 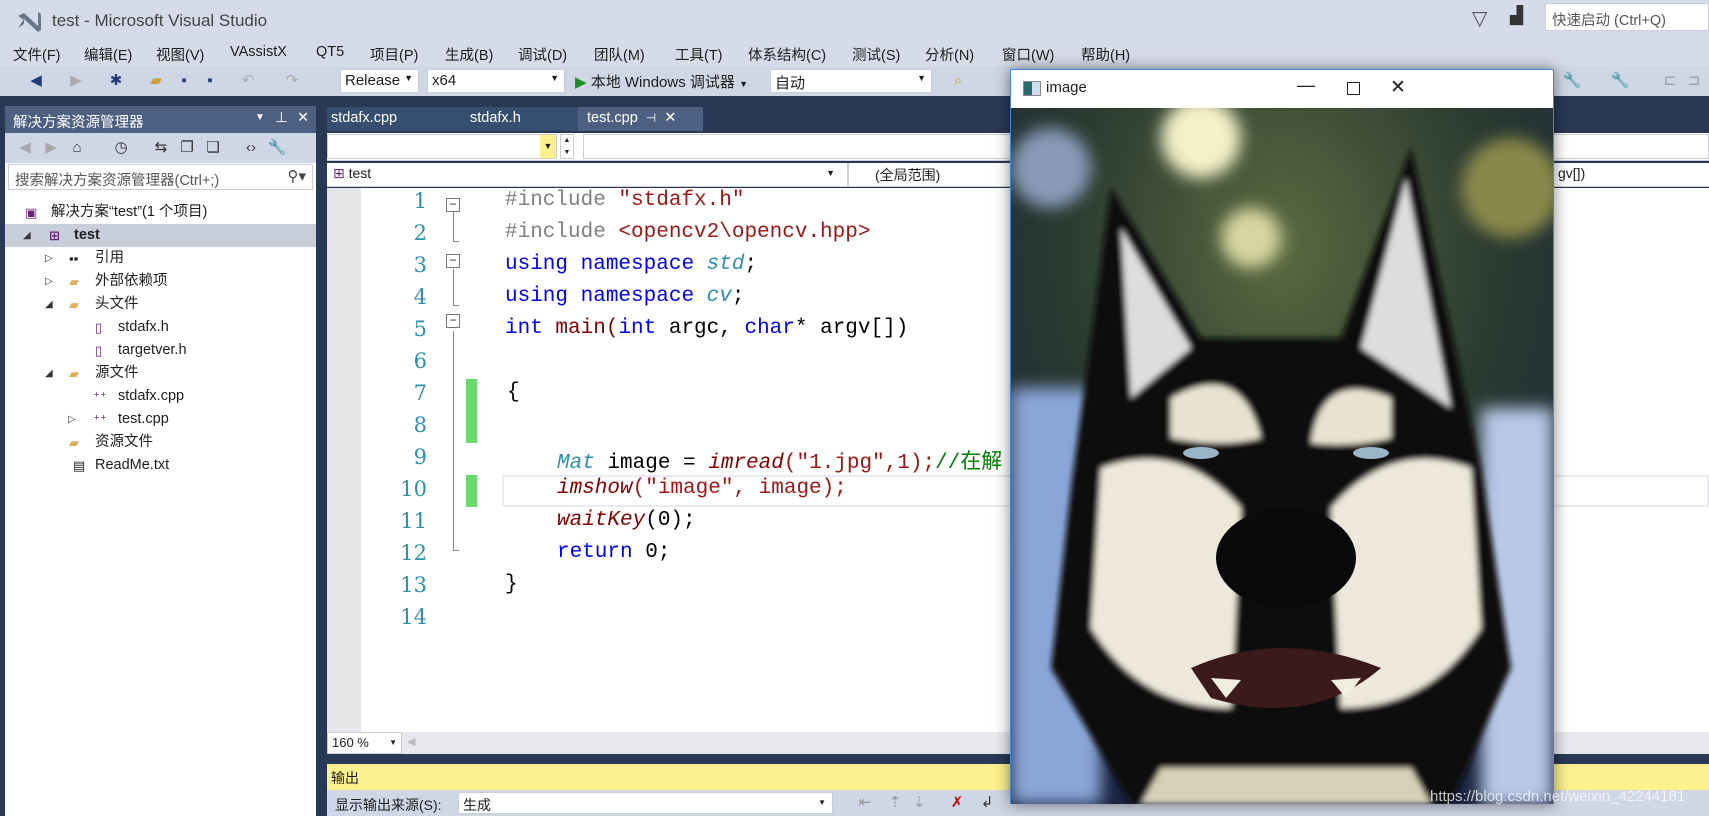 I want to click on menu-edit: 编辑(E), so click(x=108, y=54).